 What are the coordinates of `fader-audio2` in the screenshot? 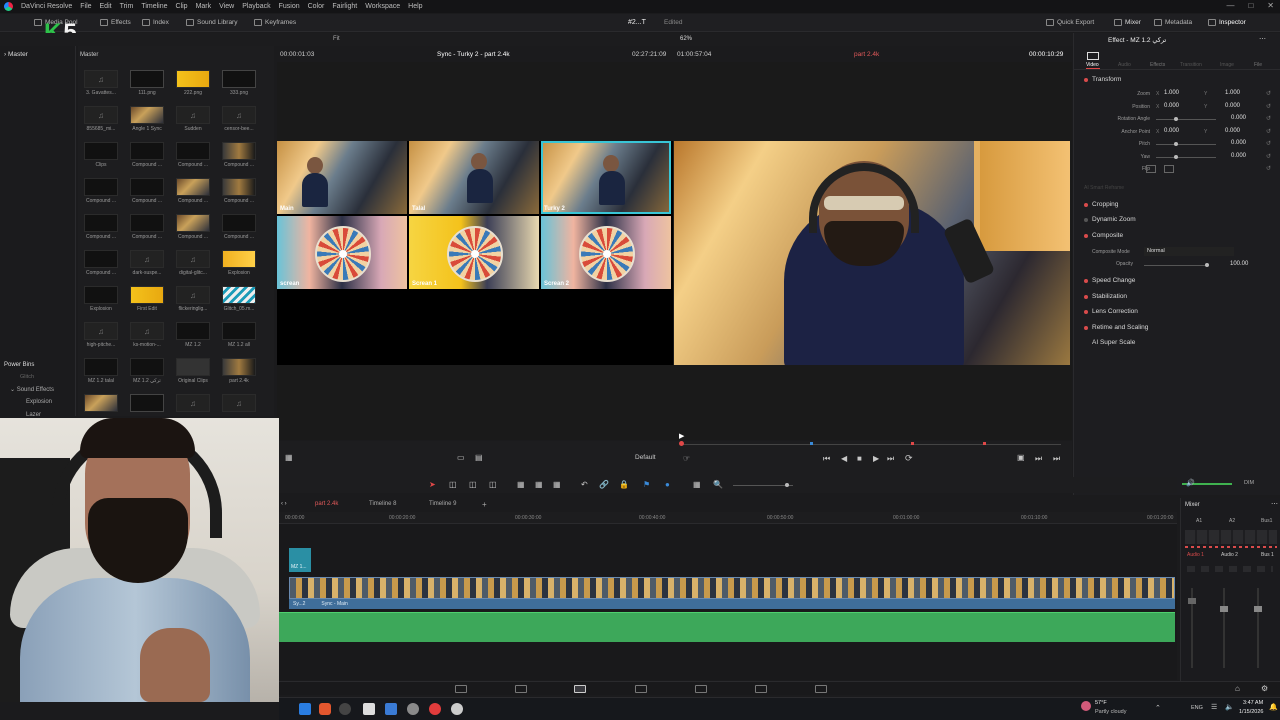 It's located at (1224, 628).